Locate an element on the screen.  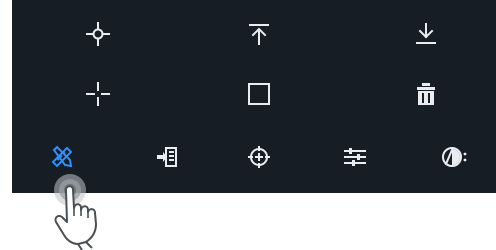
crosshair-gap-icon is located at coordinates (98, 94).